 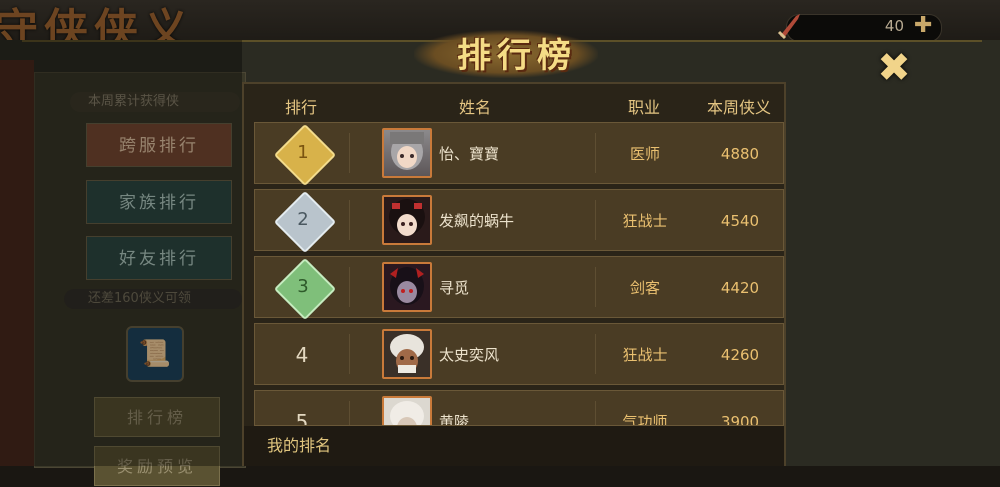 What do you see at coordinates (299, 445) in the screenshot?
I see `my-rank-label: 我的排名` at bounding box center [299, 445].